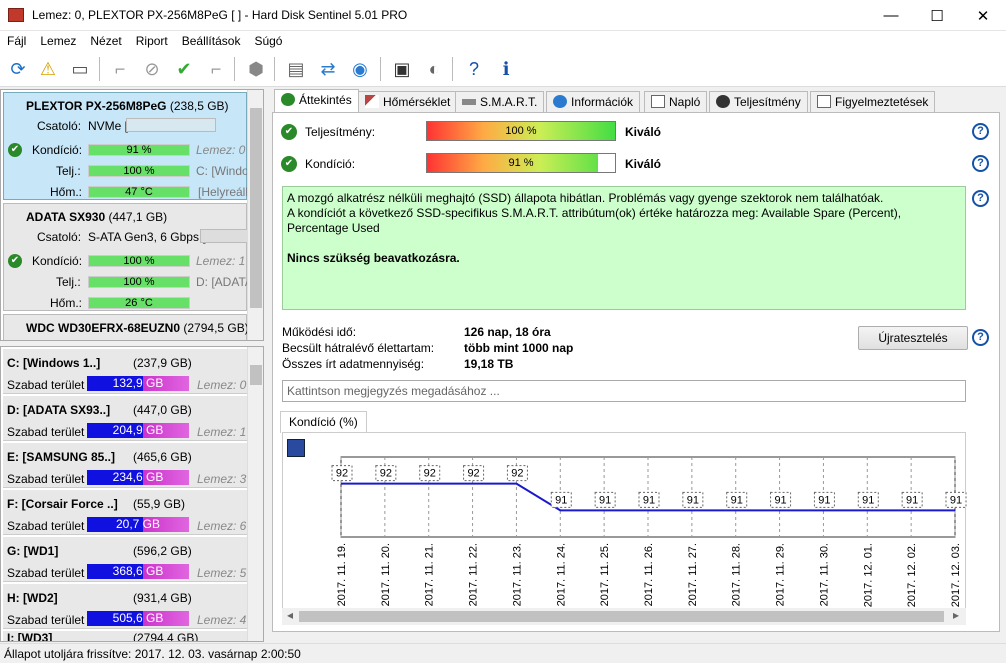 The width and height of the screenshot is (1006, 663). I want to click on chart-scrollbar: ◂ ▸, so click(624, 616).